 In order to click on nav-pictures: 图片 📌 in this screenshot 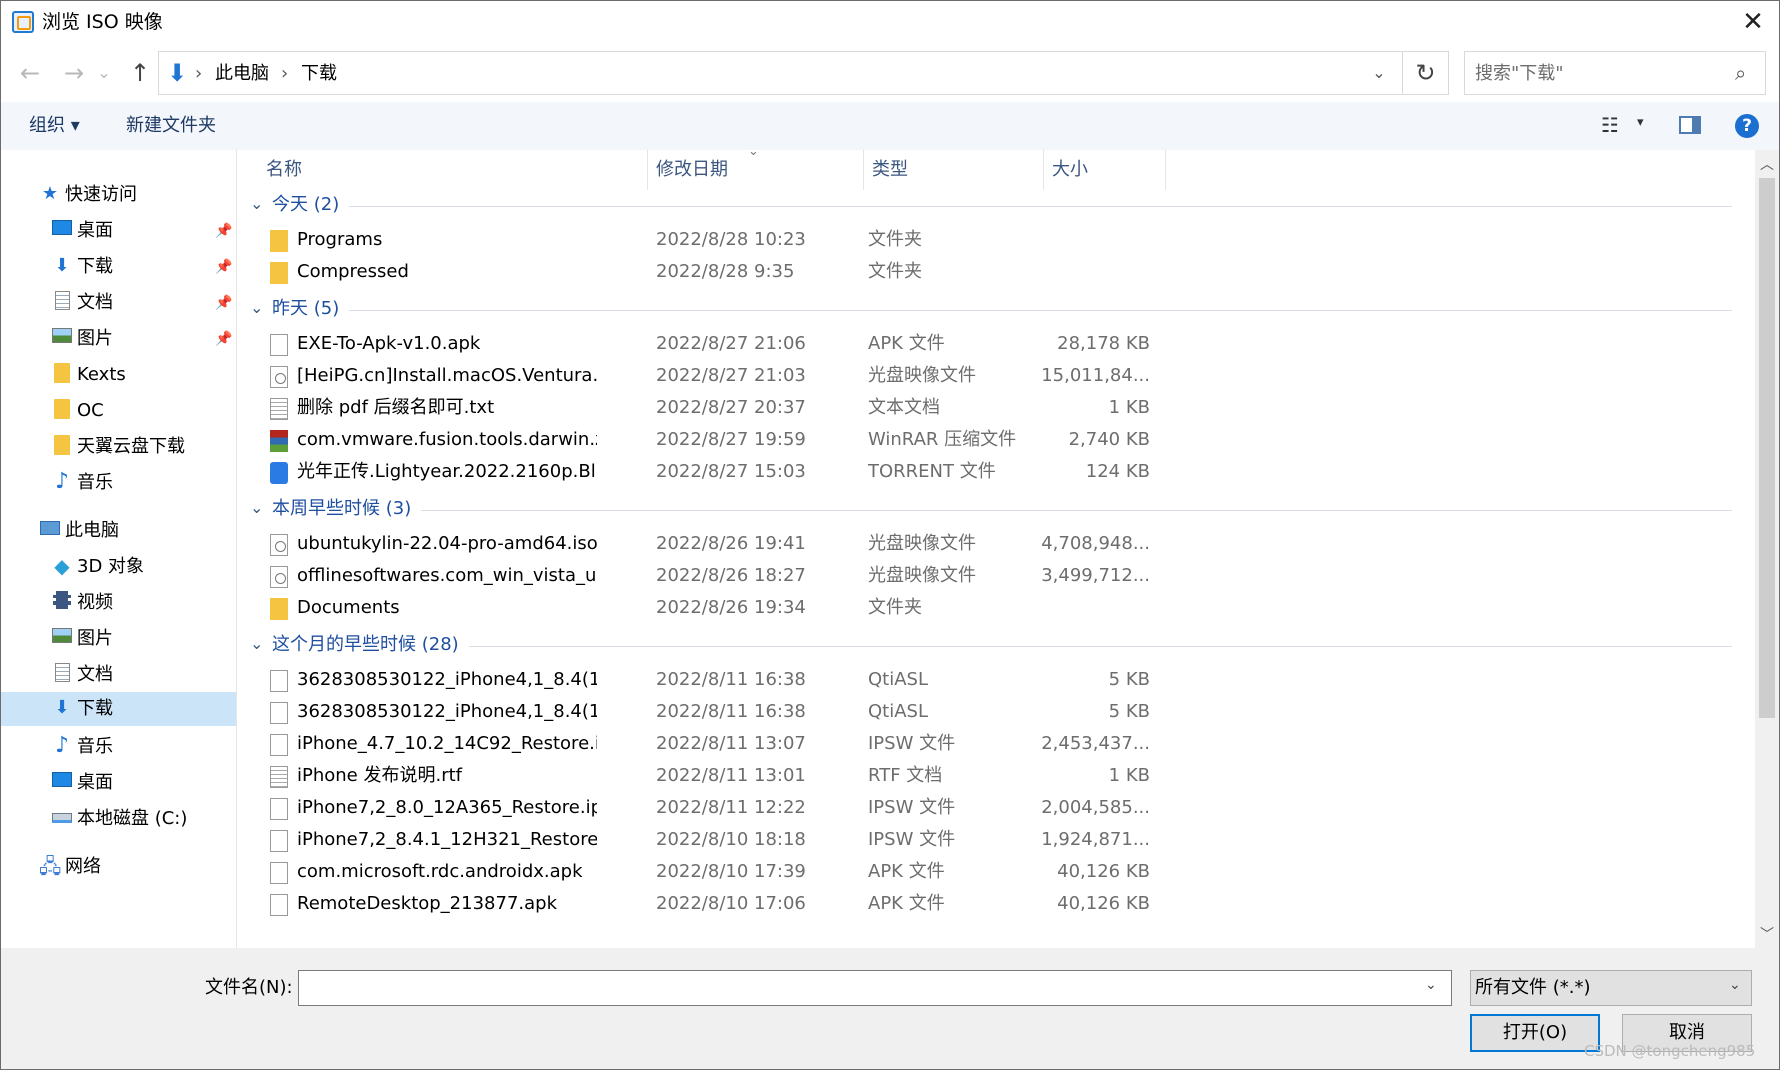, I will do `click(118, 339)`.